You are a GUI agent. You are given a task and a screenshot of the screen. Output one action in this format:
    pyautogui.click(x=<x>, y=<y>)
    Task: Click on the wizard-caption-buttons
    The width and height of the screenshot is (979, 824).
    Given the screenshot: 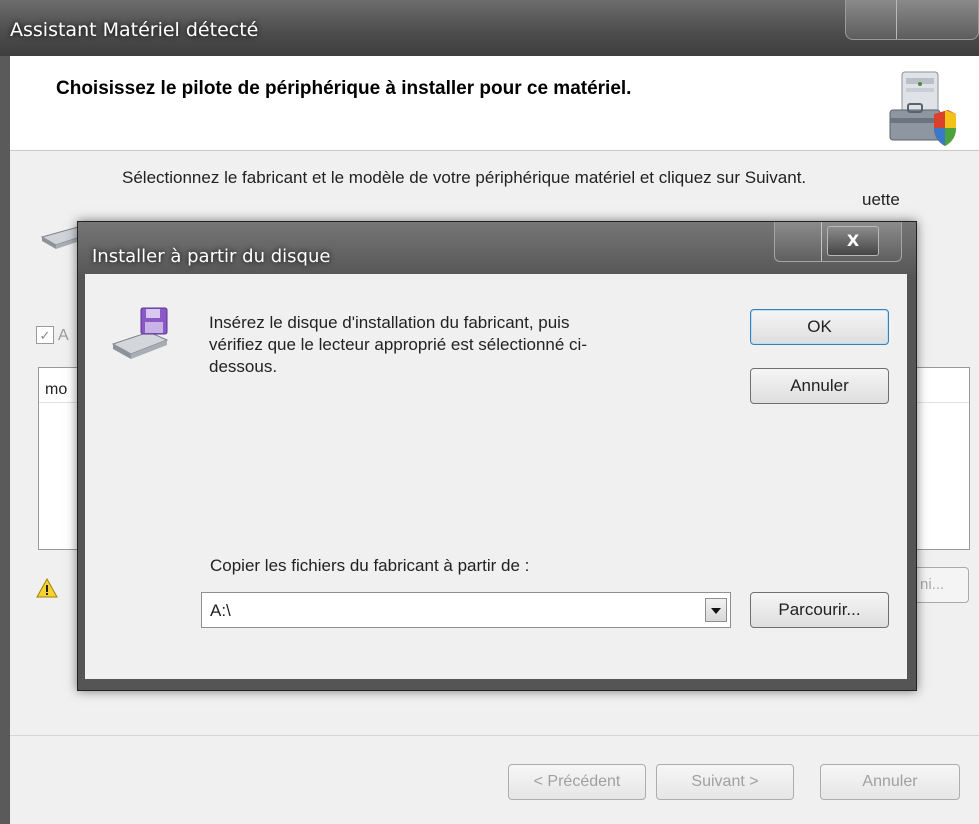 What is the action you would take?
    pyautogui.click(x=912, y=20)
    